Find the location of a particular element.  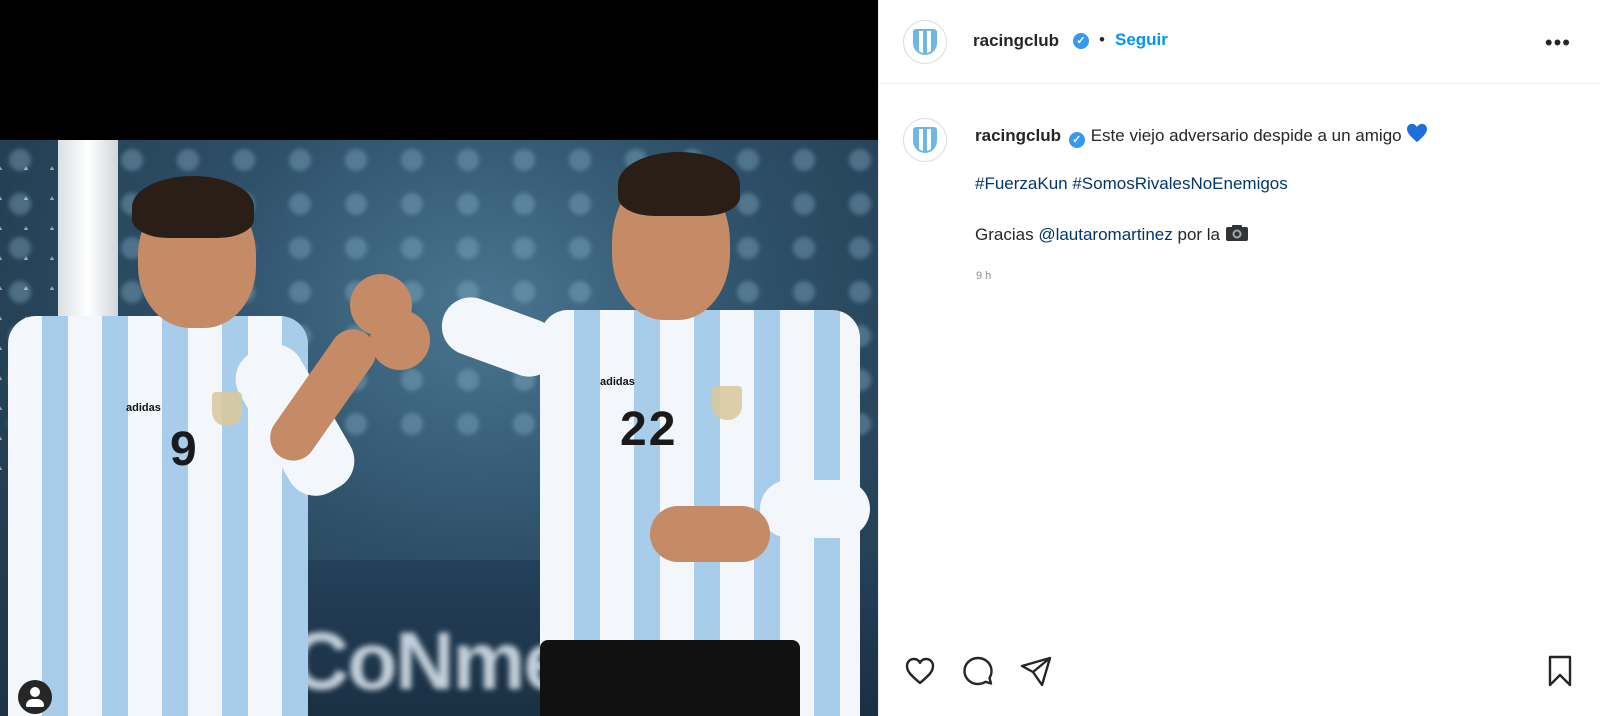

blue-heart-icon is located at coordinates (1417, 133).